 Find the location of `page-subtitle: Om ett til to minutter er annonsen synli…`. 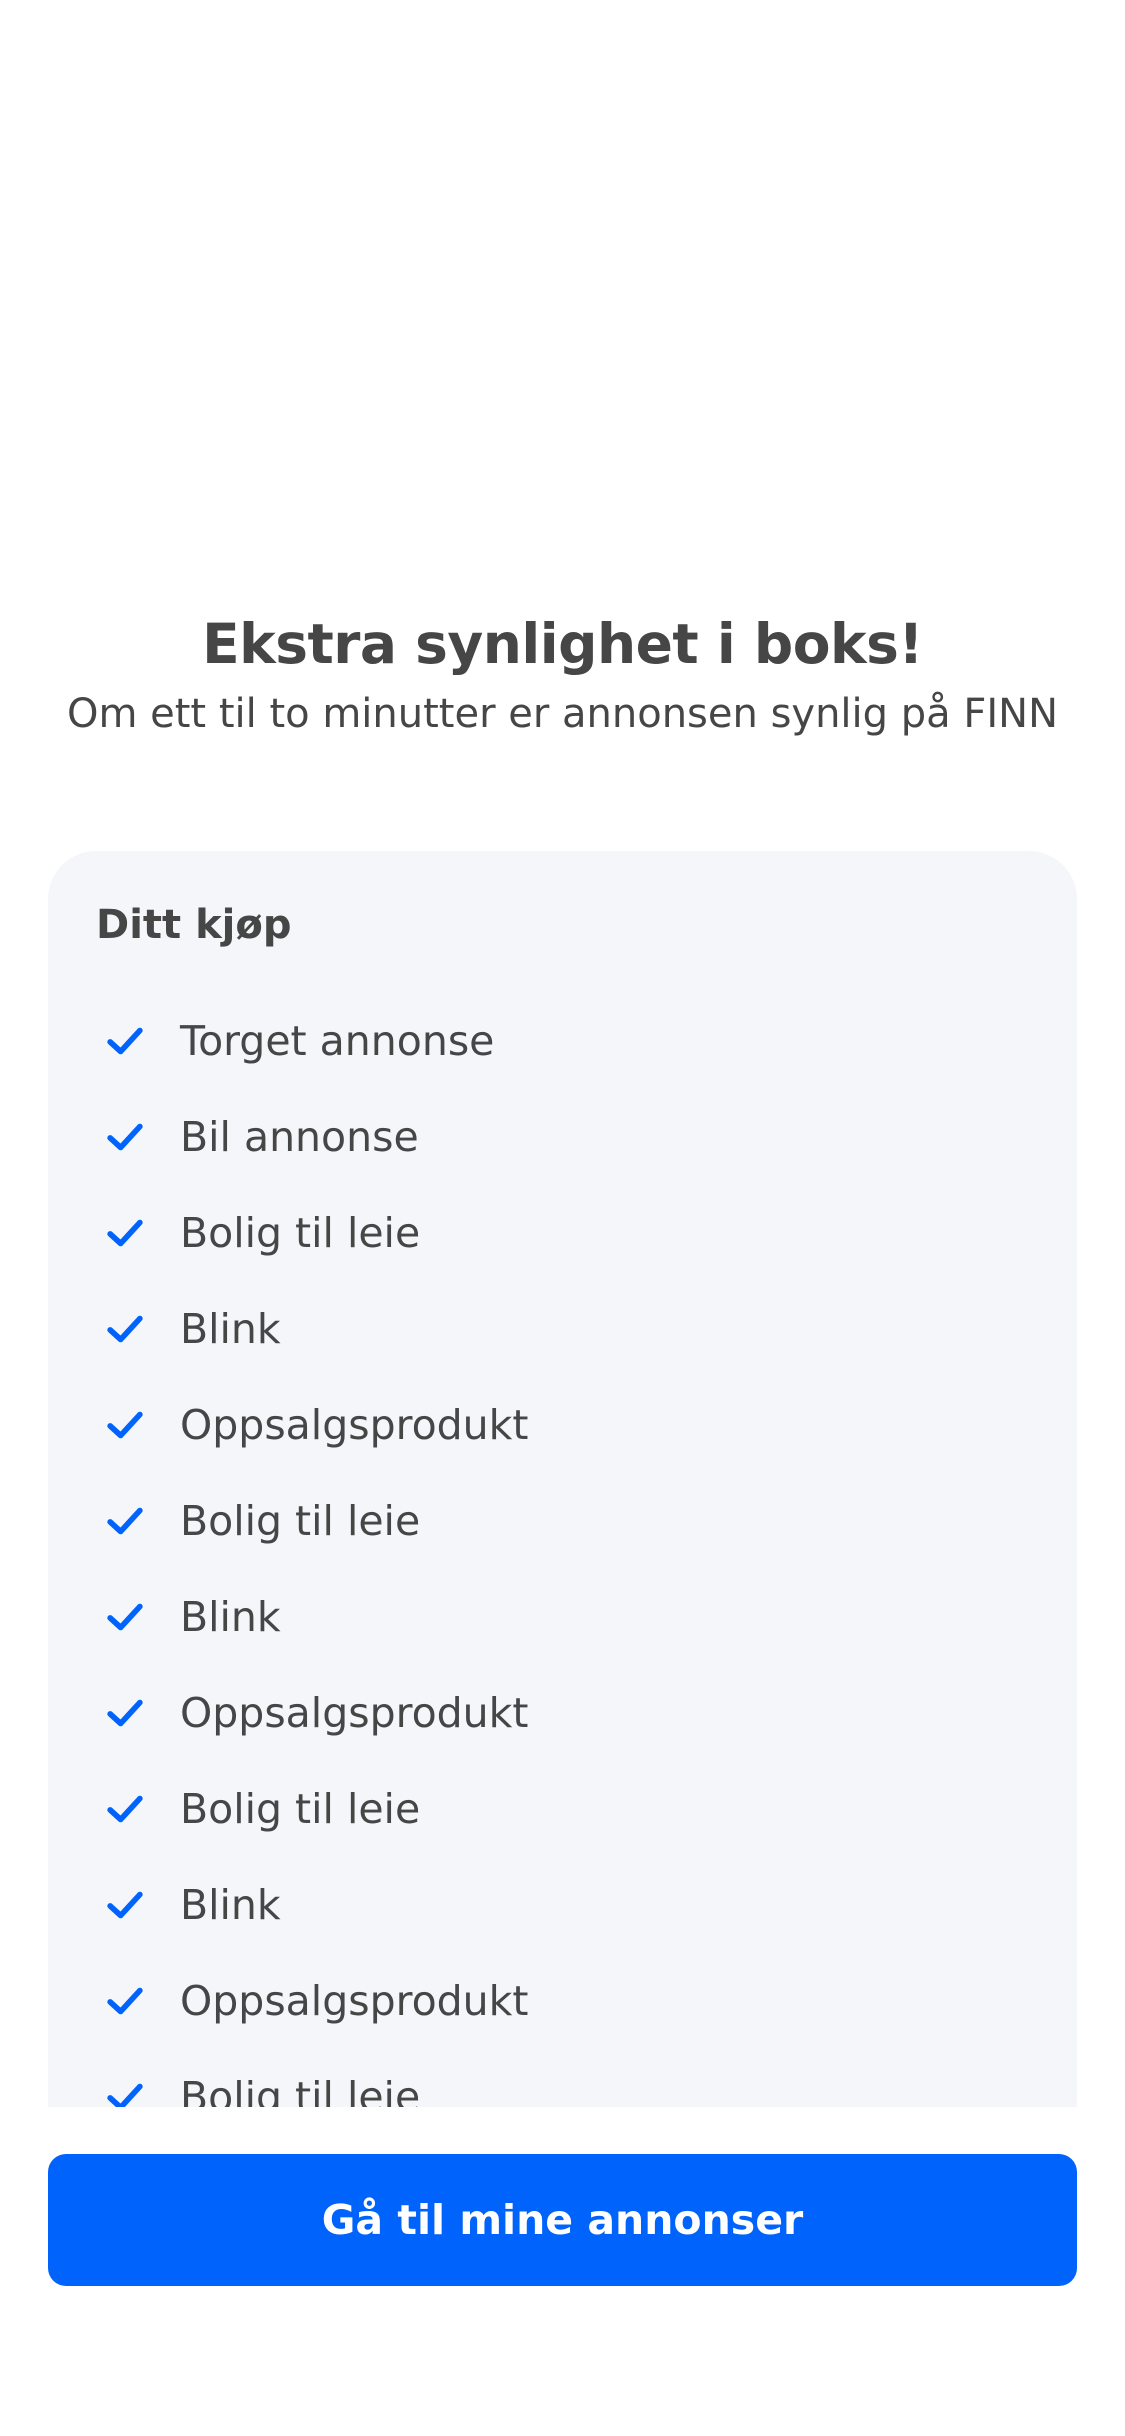

page-subtitle: Om ett til to minutter er annonsen synli… is located at coordinates (562, 714).